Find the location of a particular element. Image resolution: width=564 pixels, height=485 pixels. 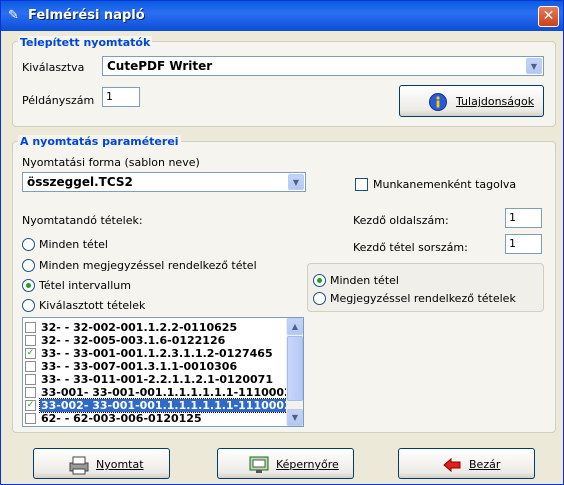

radio-filter-all-label: Minden tétel is located at coordinates (364, 280).